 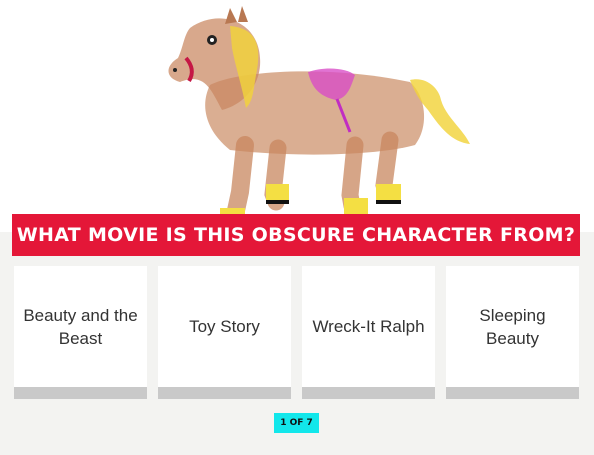 I want to click on answer-label: Sleeping Beauty, so click(x=512, y=326).